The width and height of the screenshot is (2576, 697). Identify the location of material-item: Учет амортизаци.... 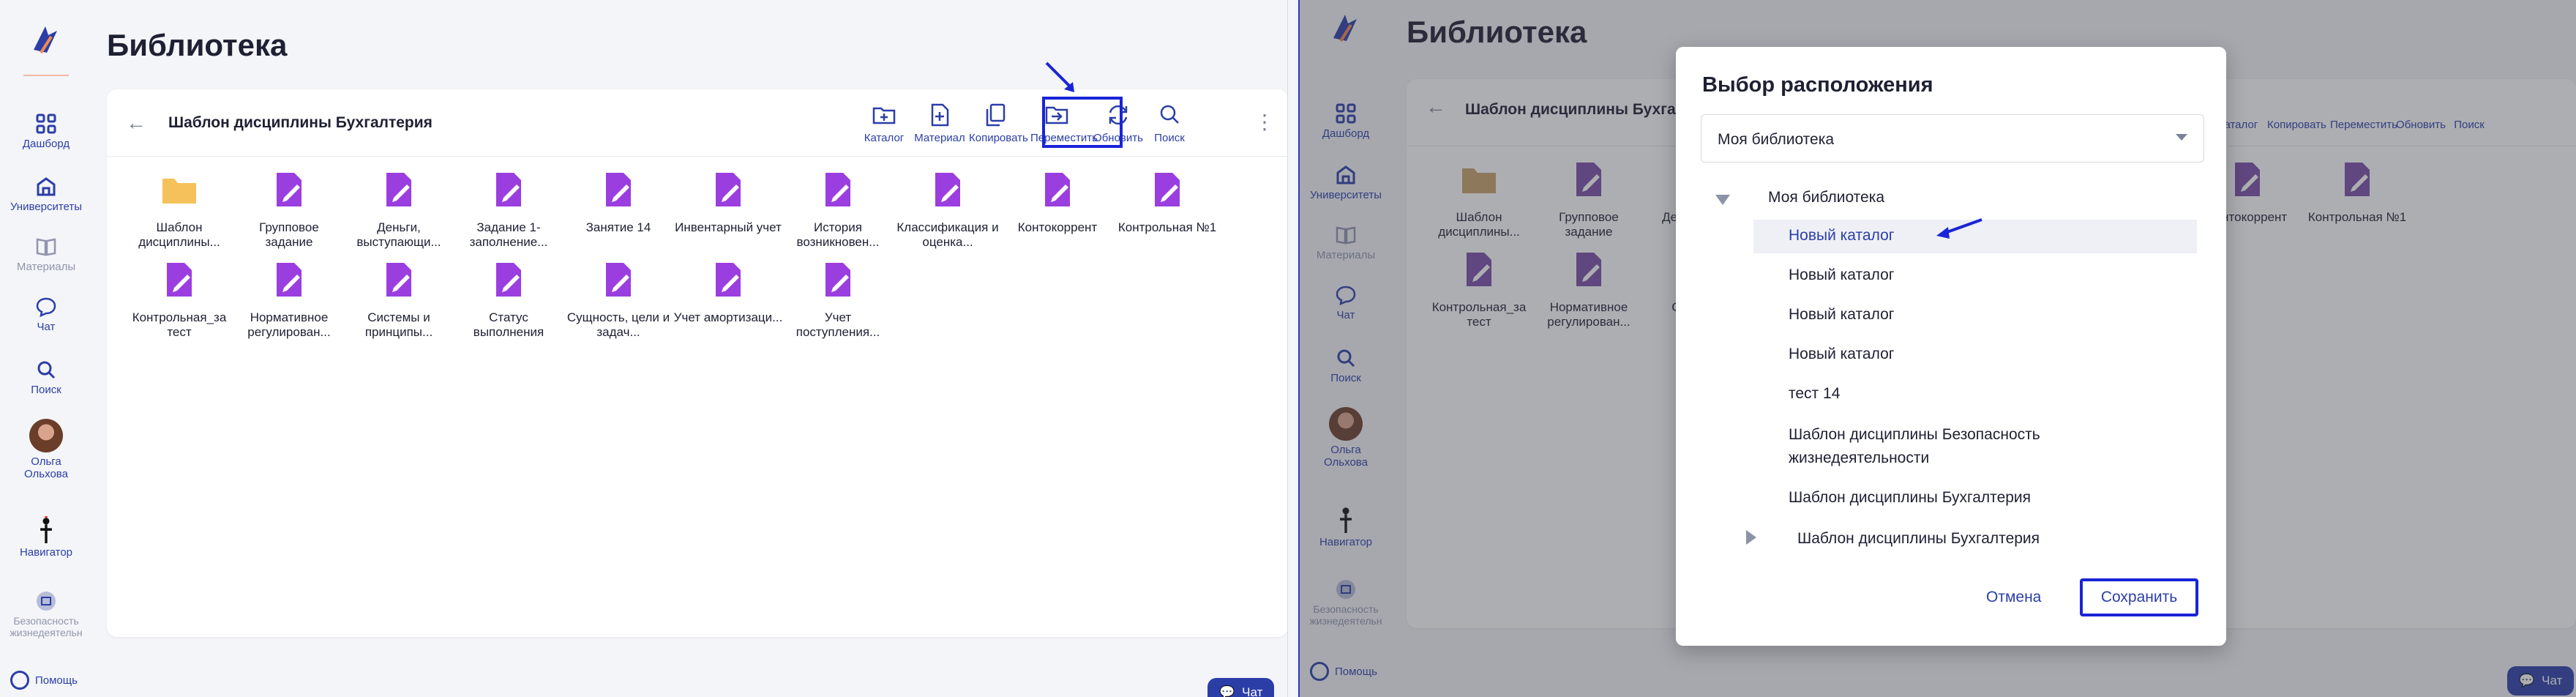
(728, 300).